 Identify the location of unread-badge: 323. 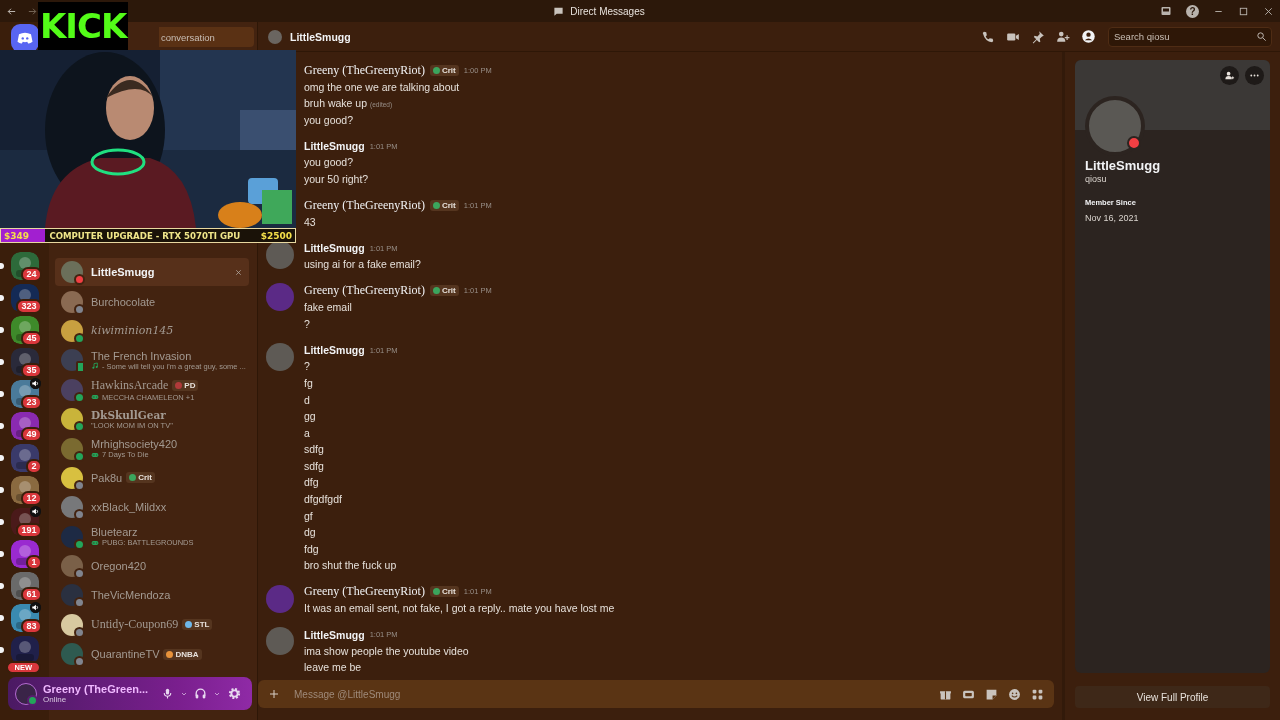
(29, 306).